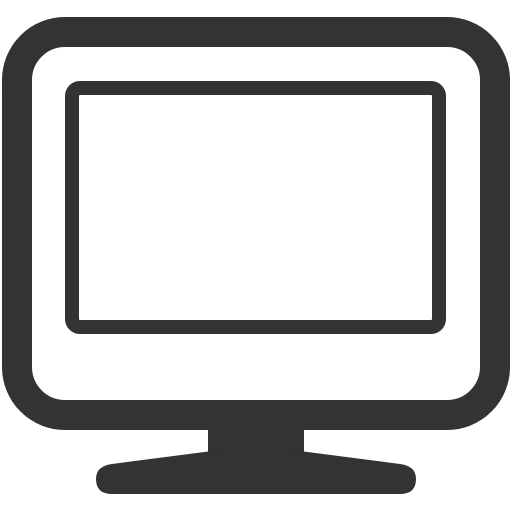  What do you see at coordinates (256, 472) in the screenshot?
I see `monitor-stand-base` at bounding box center [256, 472].